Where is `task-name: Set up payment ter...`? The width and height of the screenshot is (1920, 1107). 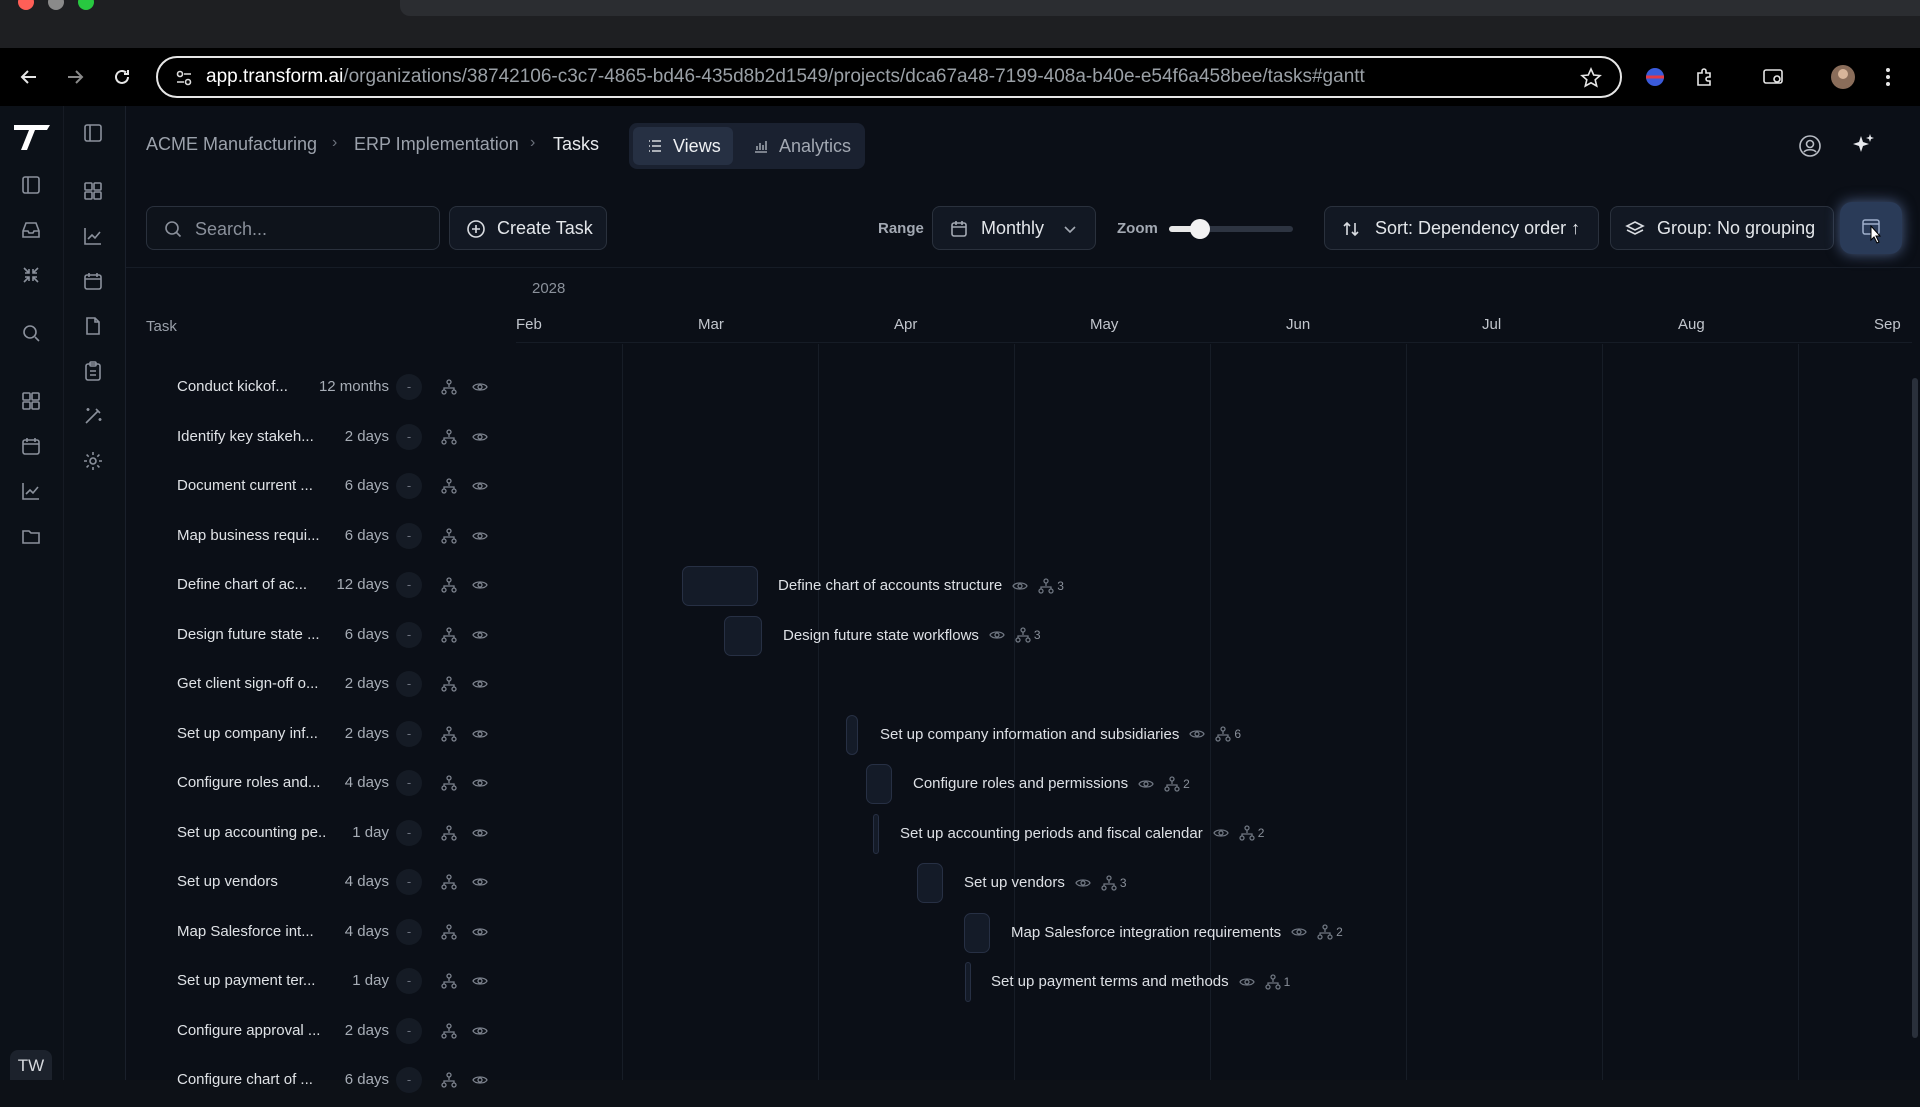
task-name: Set up payment ter... is located at coordinates (252, 980).